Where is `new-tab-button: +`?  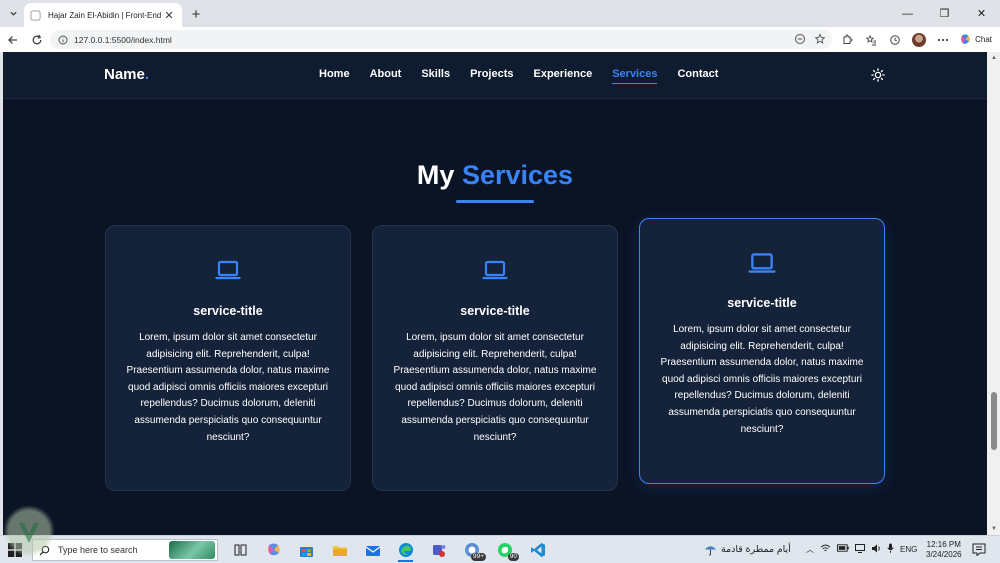 new-tab-button: + is located at coordinates (196, 14).